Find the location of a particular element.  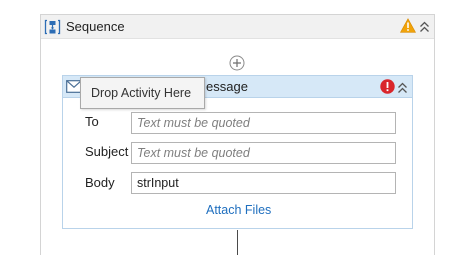

to-label: To is located at coordinates (92, 121).